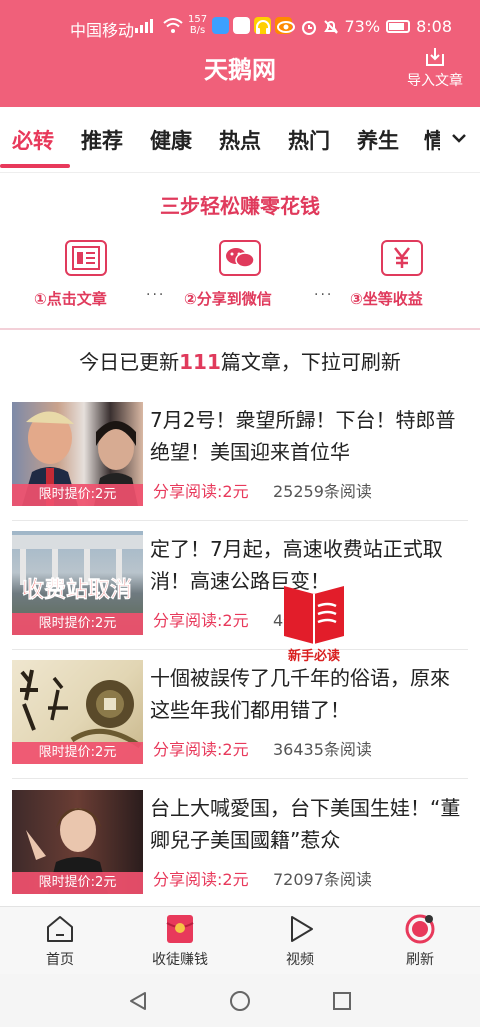 Image resolution: width=480 pixels, height=1027 pixels. I want to click on tab-recommend: 推荐, so click(102, 140).